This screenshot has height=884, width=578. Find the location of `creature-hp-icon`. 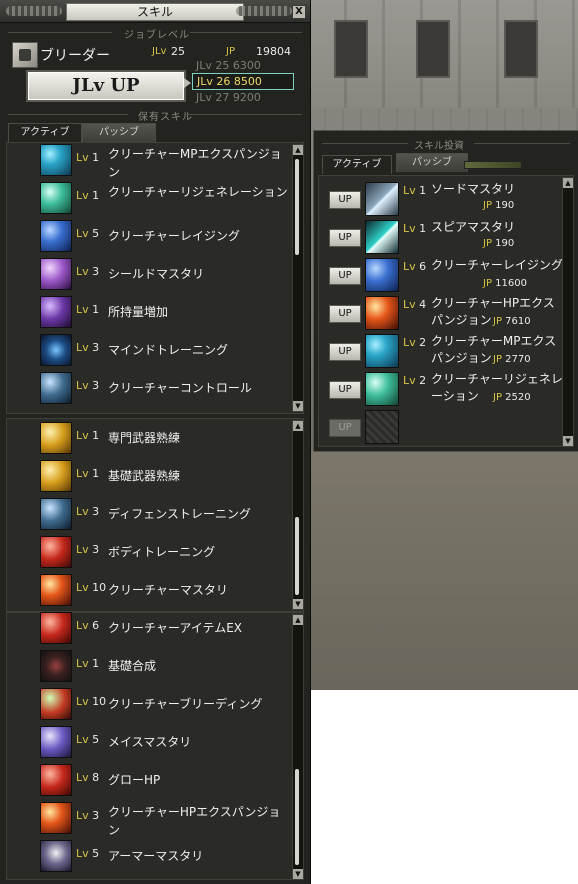

creature-hp-icon is located at coordinates (382, 313).